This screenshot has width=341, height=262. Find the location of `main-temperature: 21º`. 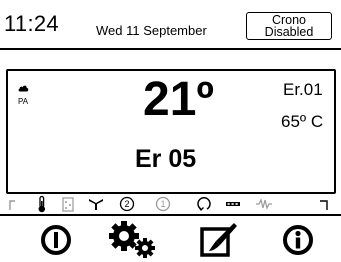

main-temperature: 21º is located at coordinates (178, 99).